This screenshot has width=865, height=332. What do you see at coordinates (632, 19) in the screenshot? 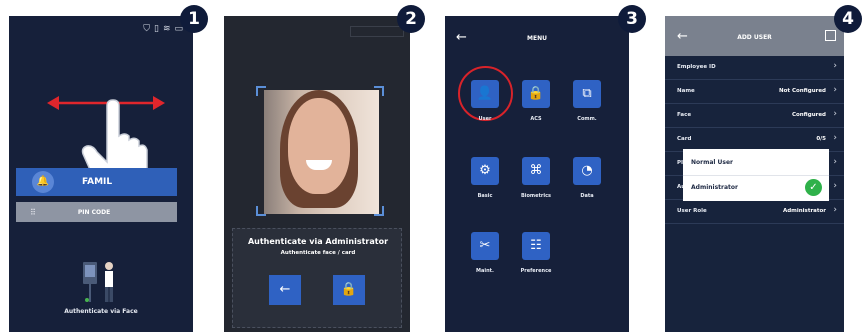
I see `step-badge-3: 3` at bounding box center [632, 19].